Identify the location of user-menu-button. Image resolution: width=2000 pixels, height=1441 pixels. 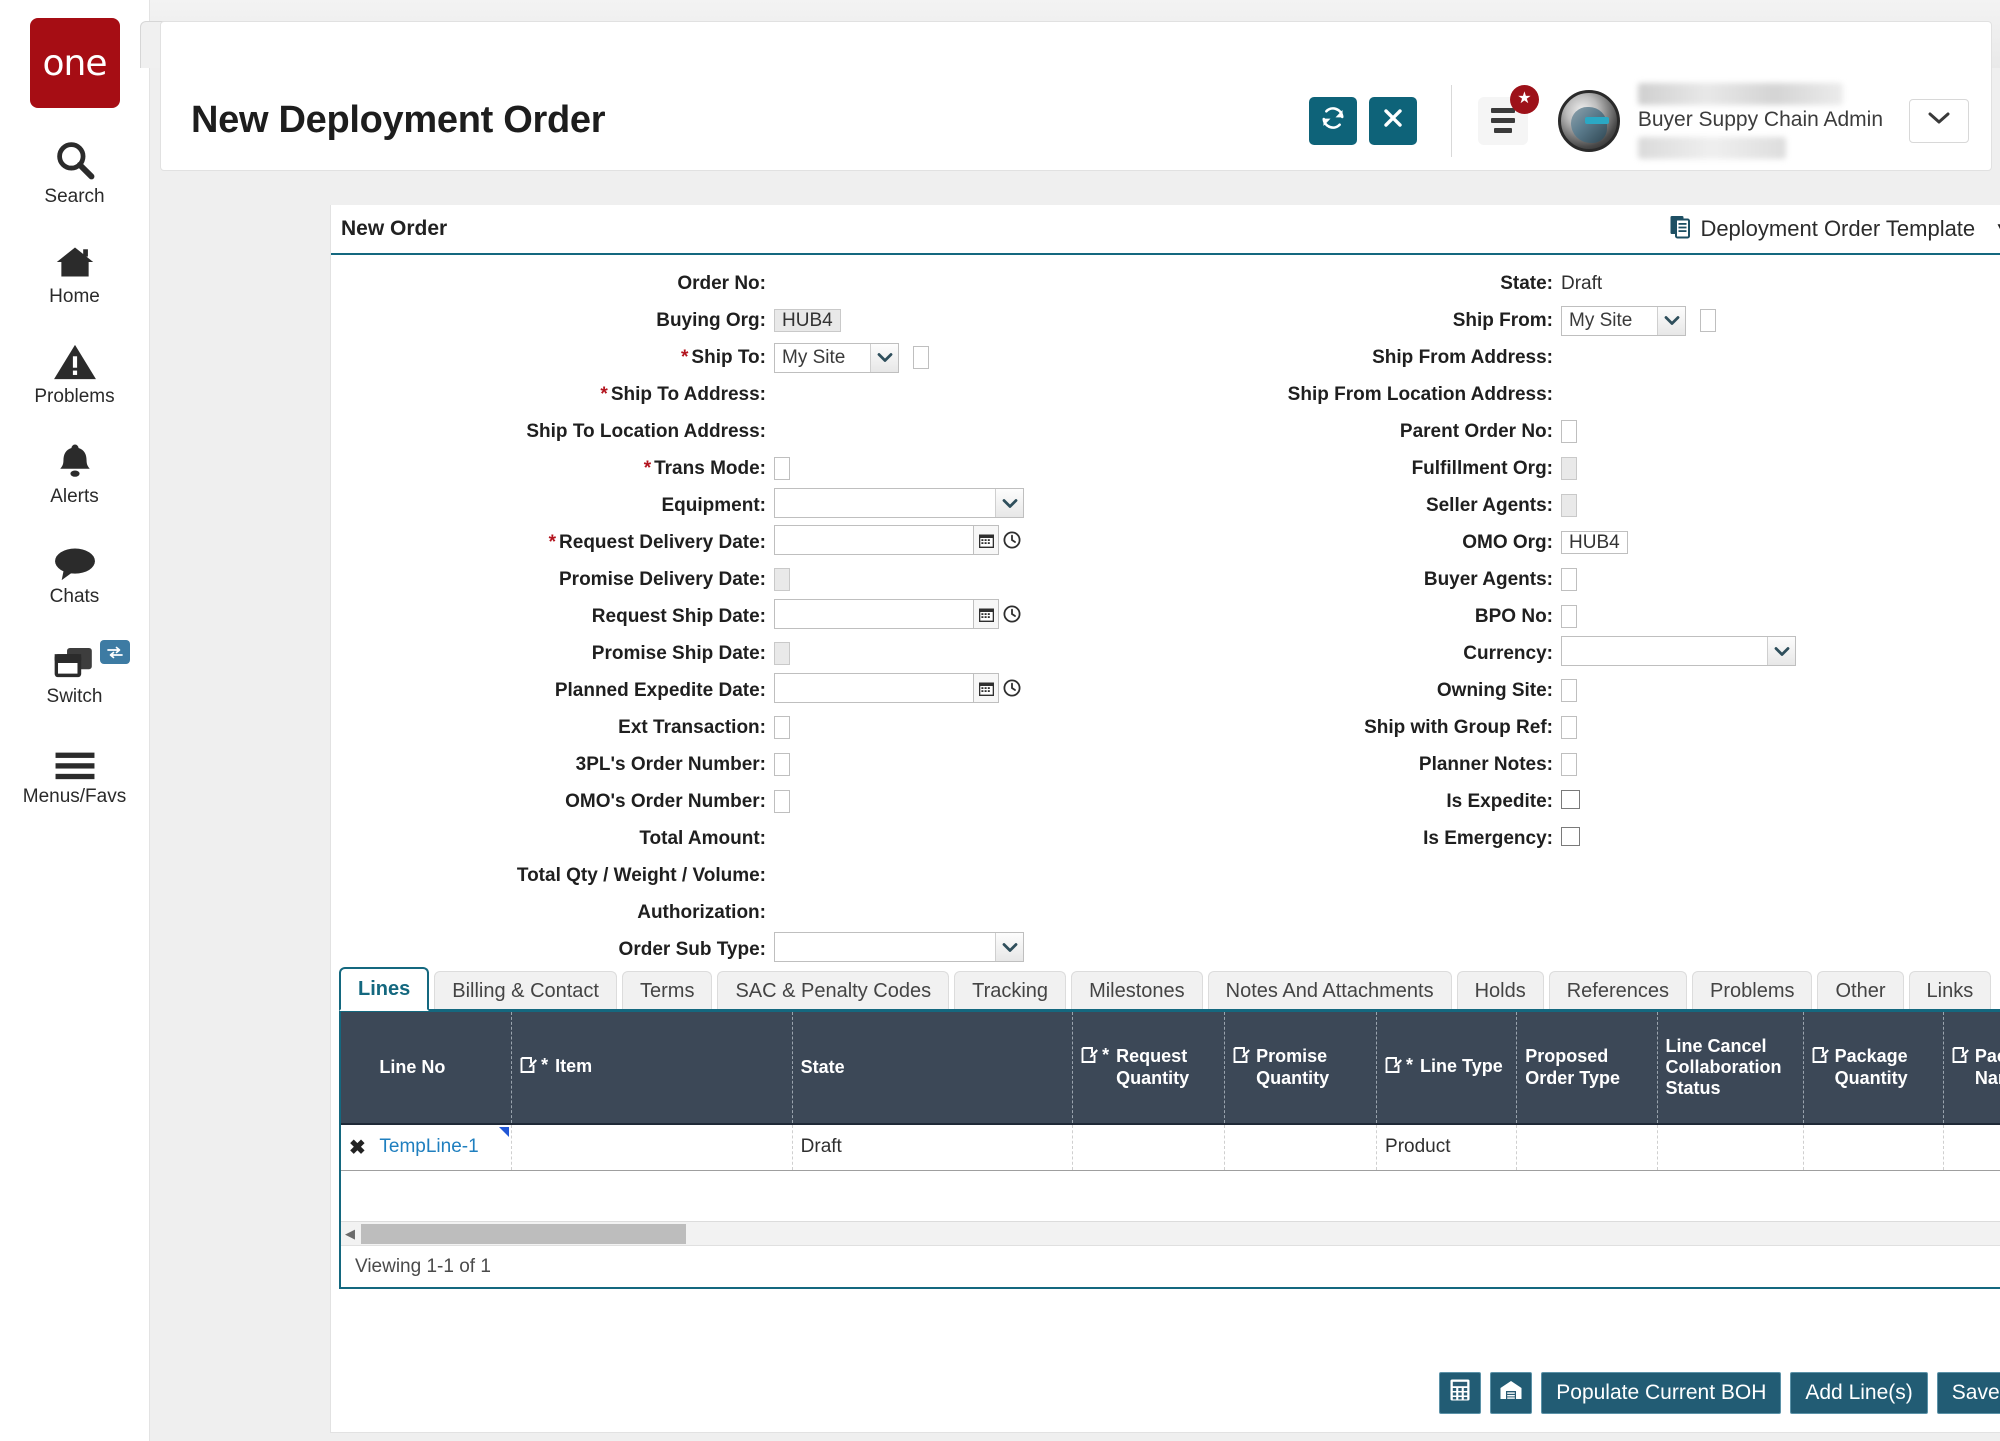
(1939, 120).